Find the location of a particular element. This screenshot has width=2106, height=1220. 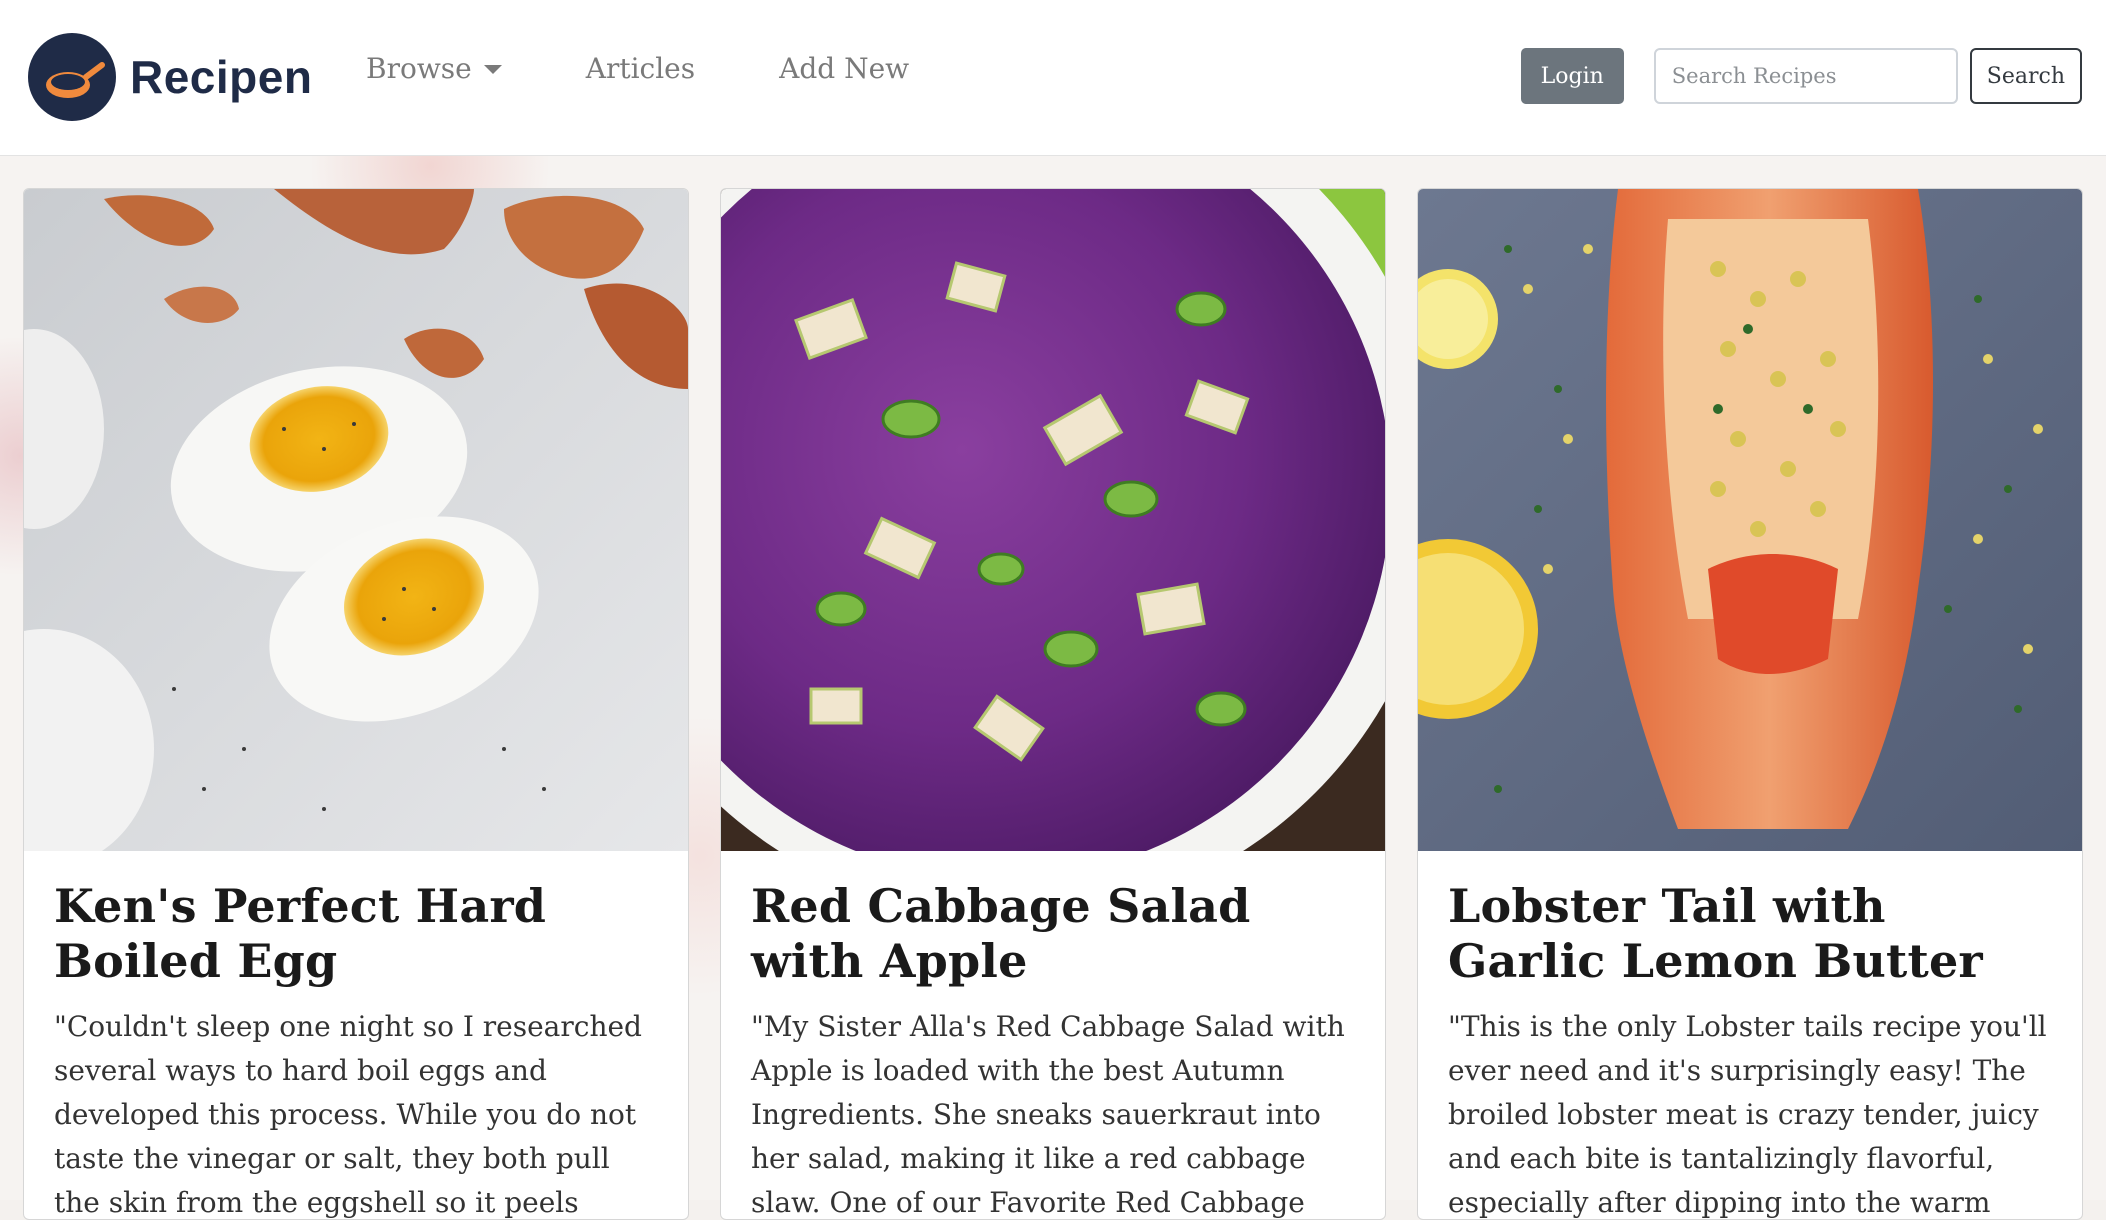

login-button: Login is located at coordinates (1572, 76).